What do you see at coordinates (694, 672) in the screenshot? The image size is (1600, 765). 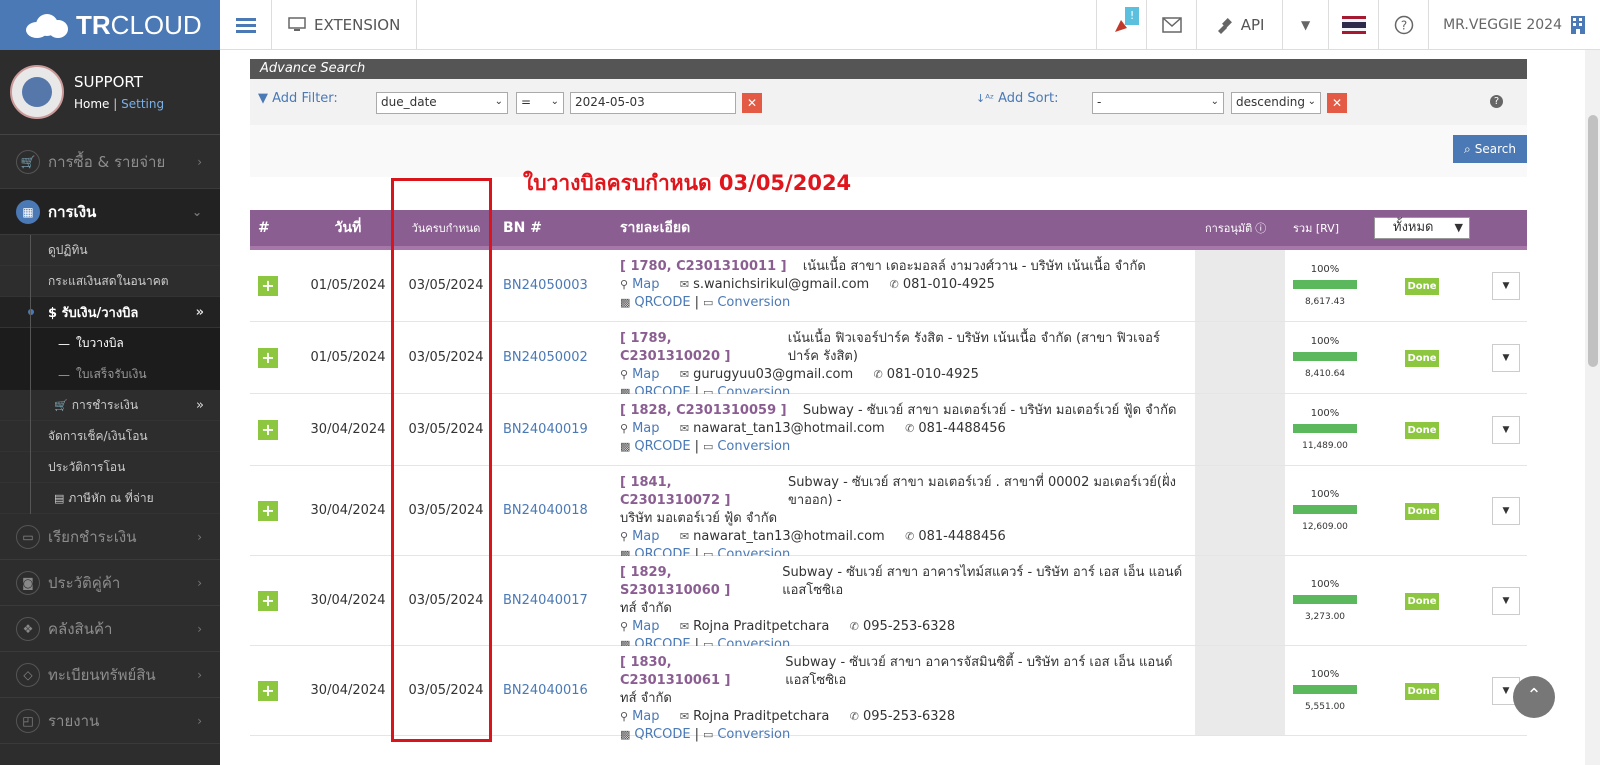 I see `customer-code: [ 1830, C2301310061 ]` at bounding box center [694, 672].